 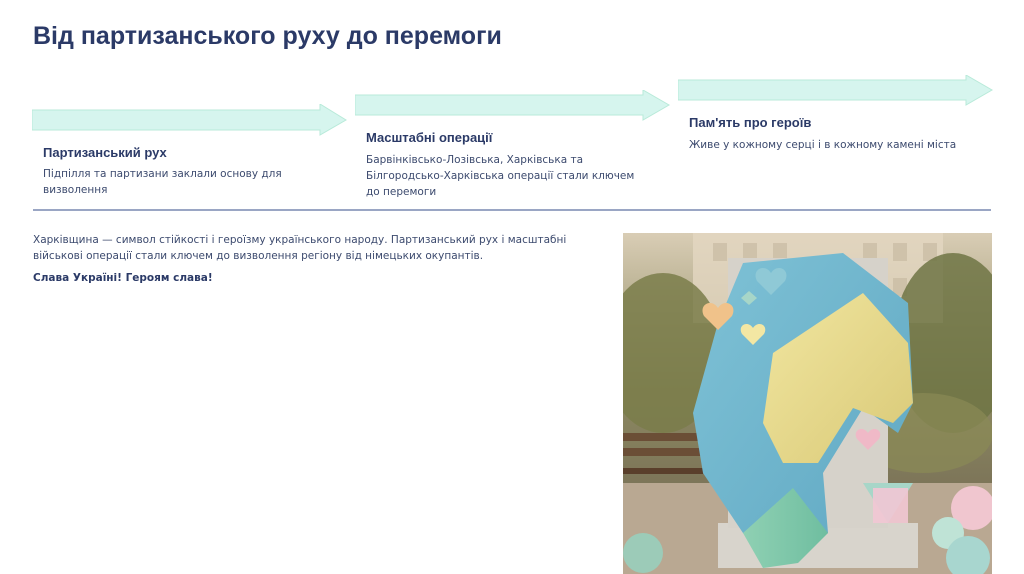 I want to click on section-divider, so click(x=512, y=210).